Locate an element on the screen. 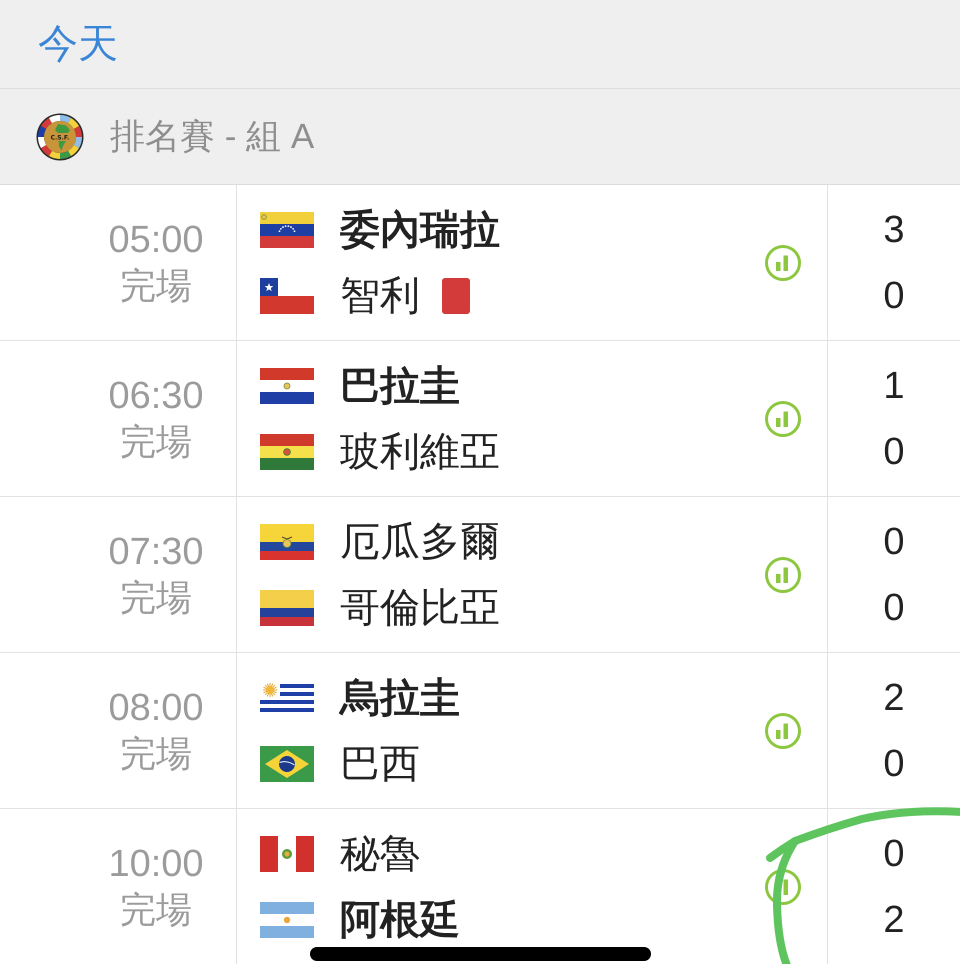  team-score: 3 is located at coordinates (894, 230).